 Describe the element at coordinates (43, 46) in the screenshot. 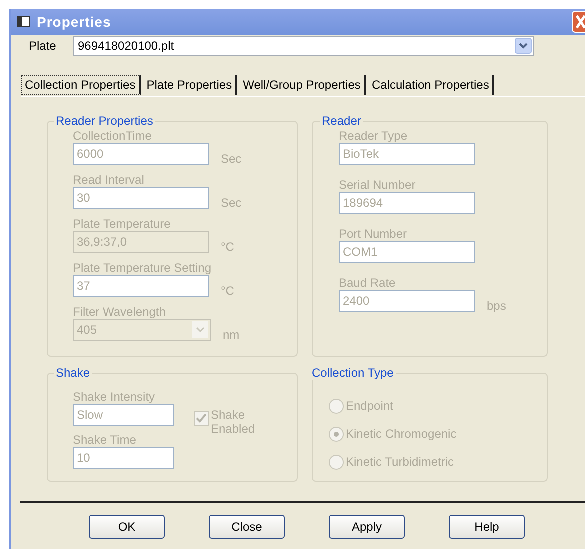

I see `plate-label: Plate` at that location.